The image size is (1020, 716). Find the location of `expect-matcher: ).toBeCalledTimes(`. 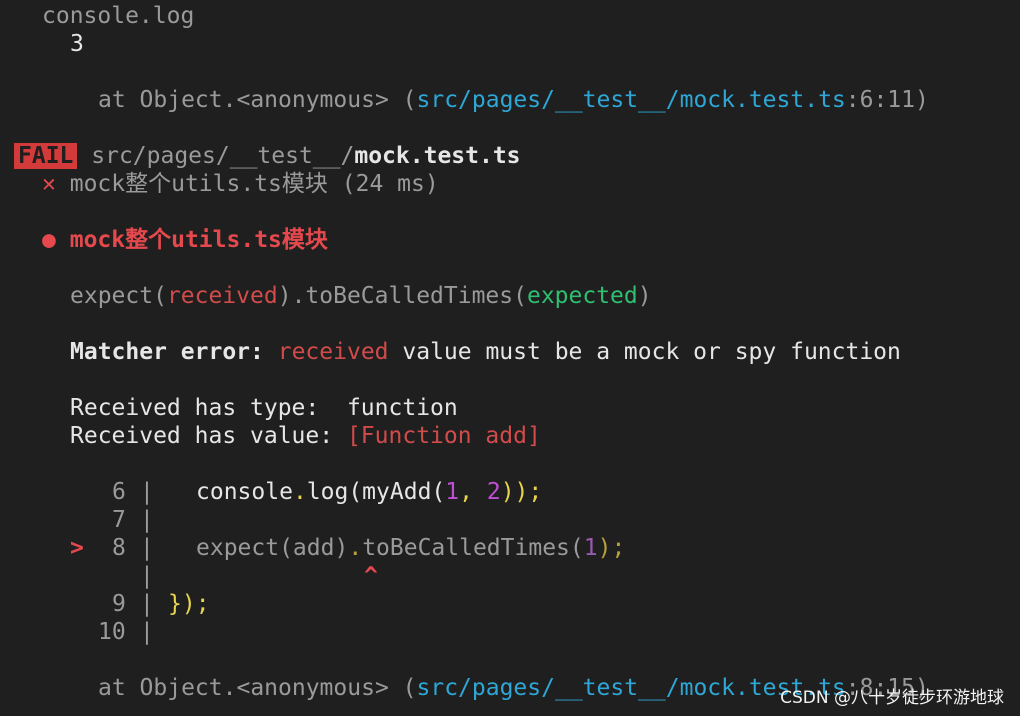

expect-matcher: ).toBeCalledTimes( is located at coordinates (402, 296).